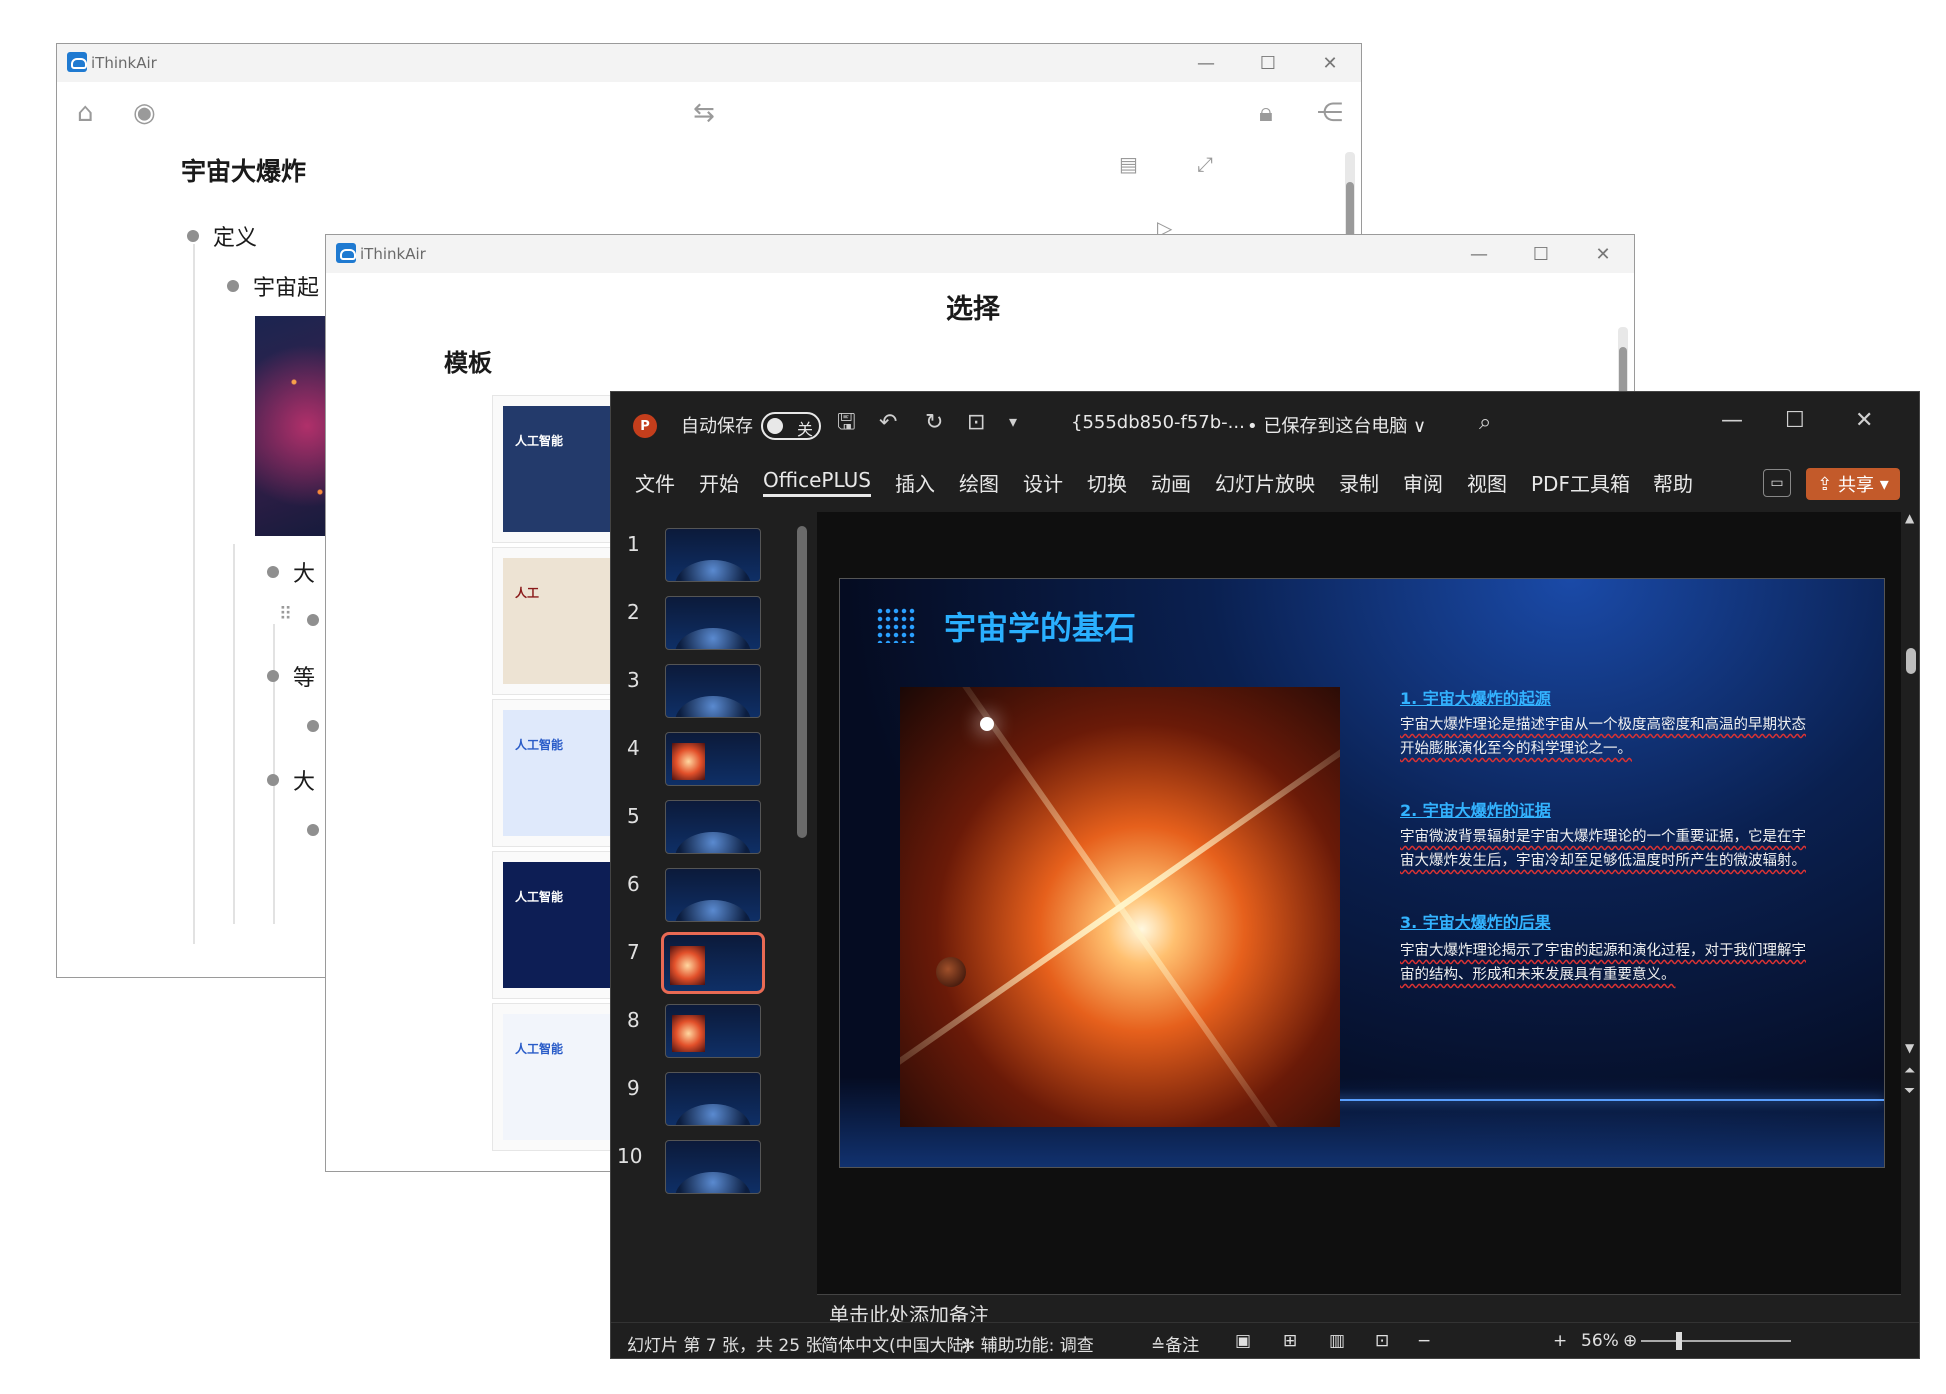 The width and height of the screenshot is (1946, 1394). Describe the element at coordinates (144, 113) in the screenshot. I see `eye-icon: ◉` at that location.